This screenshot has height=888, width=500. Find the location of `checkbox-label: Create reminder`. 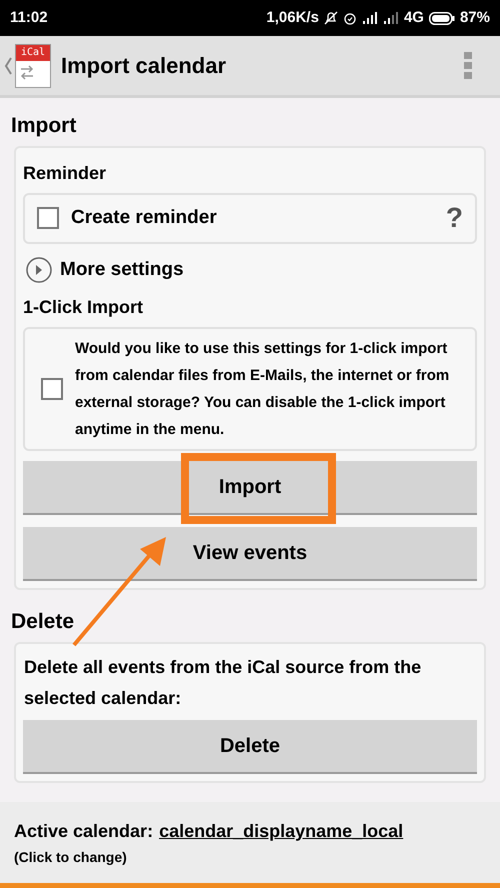

checkbox-label: Create reminder is located at coordinates (258, 218).